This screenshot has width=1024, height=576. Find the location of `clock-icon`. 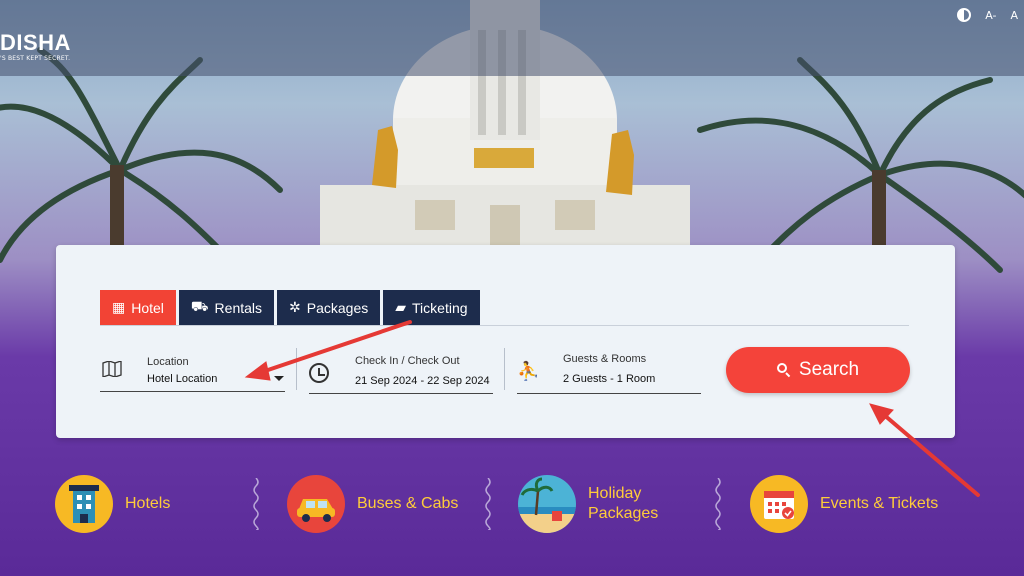

clock-icon is located at coordinates (319, 373).